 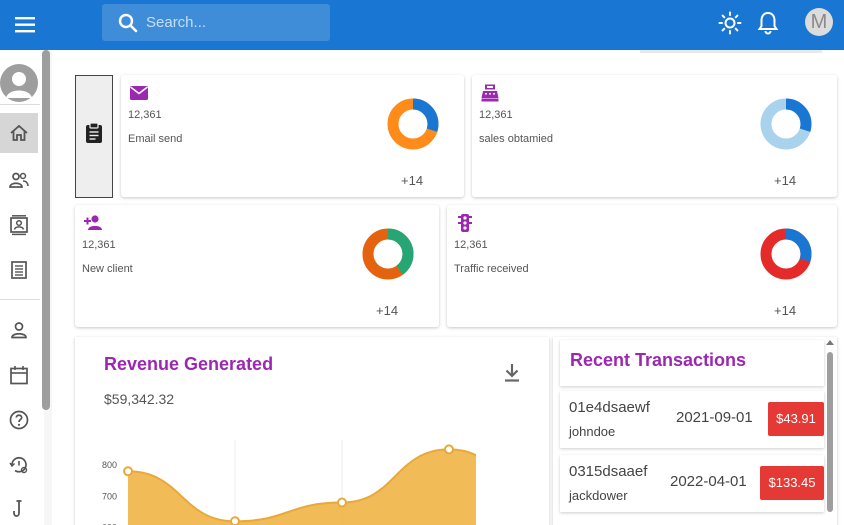 I want to click on stat-label: sales obtamied, so click(x=516, y=139).